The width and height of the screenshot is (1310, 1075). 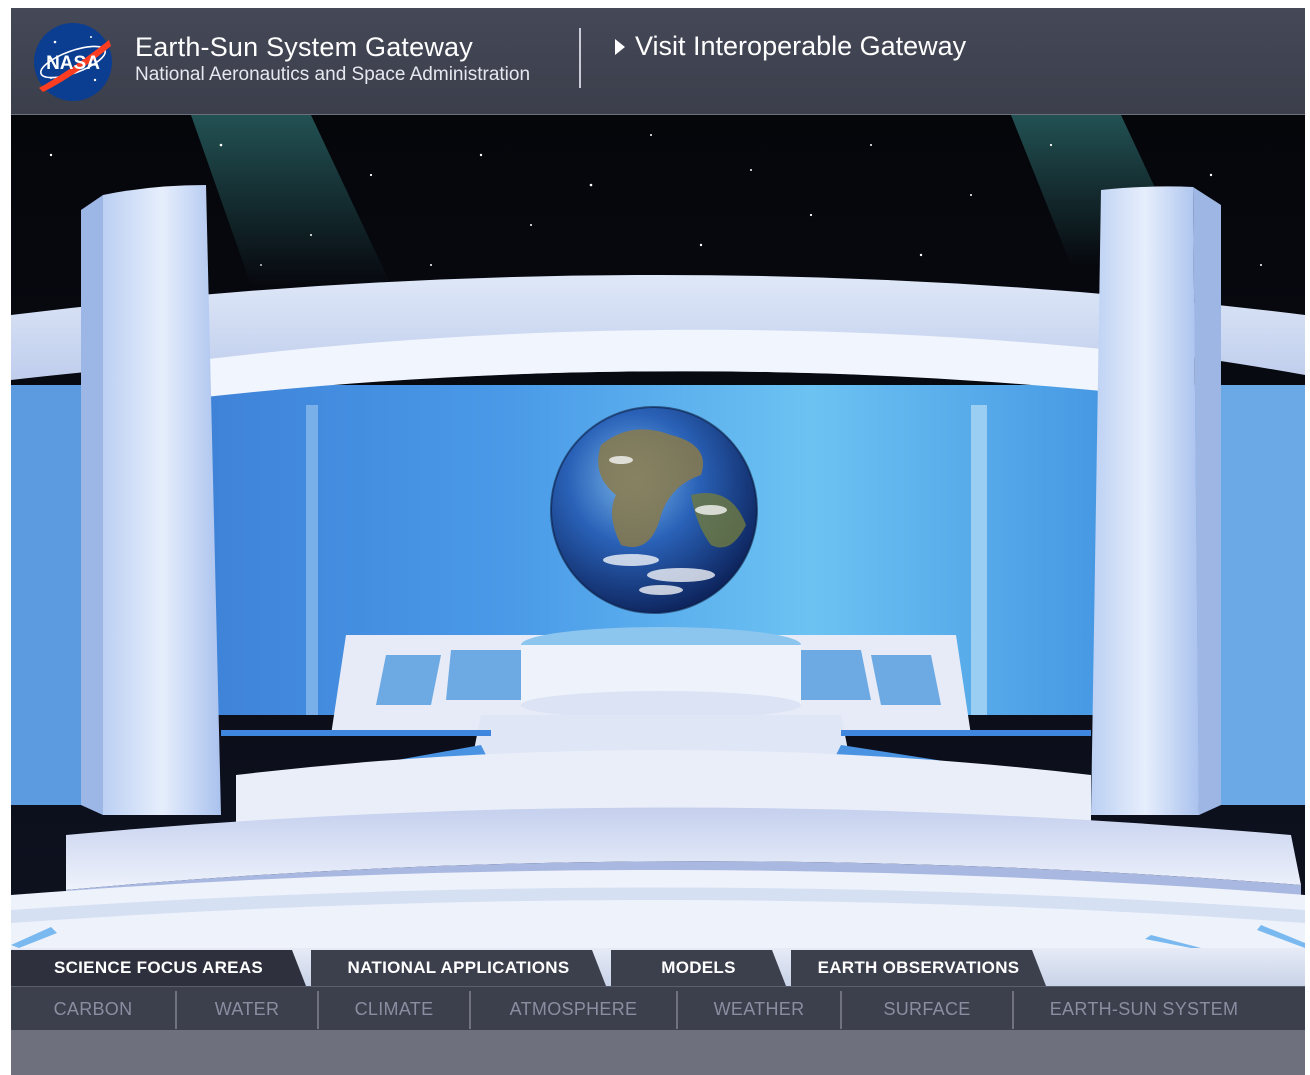 What do you see at coordinates (247, 1009) in the screenshot?
I see `subnav-water: WATER` at bounding box center [247, 1009].